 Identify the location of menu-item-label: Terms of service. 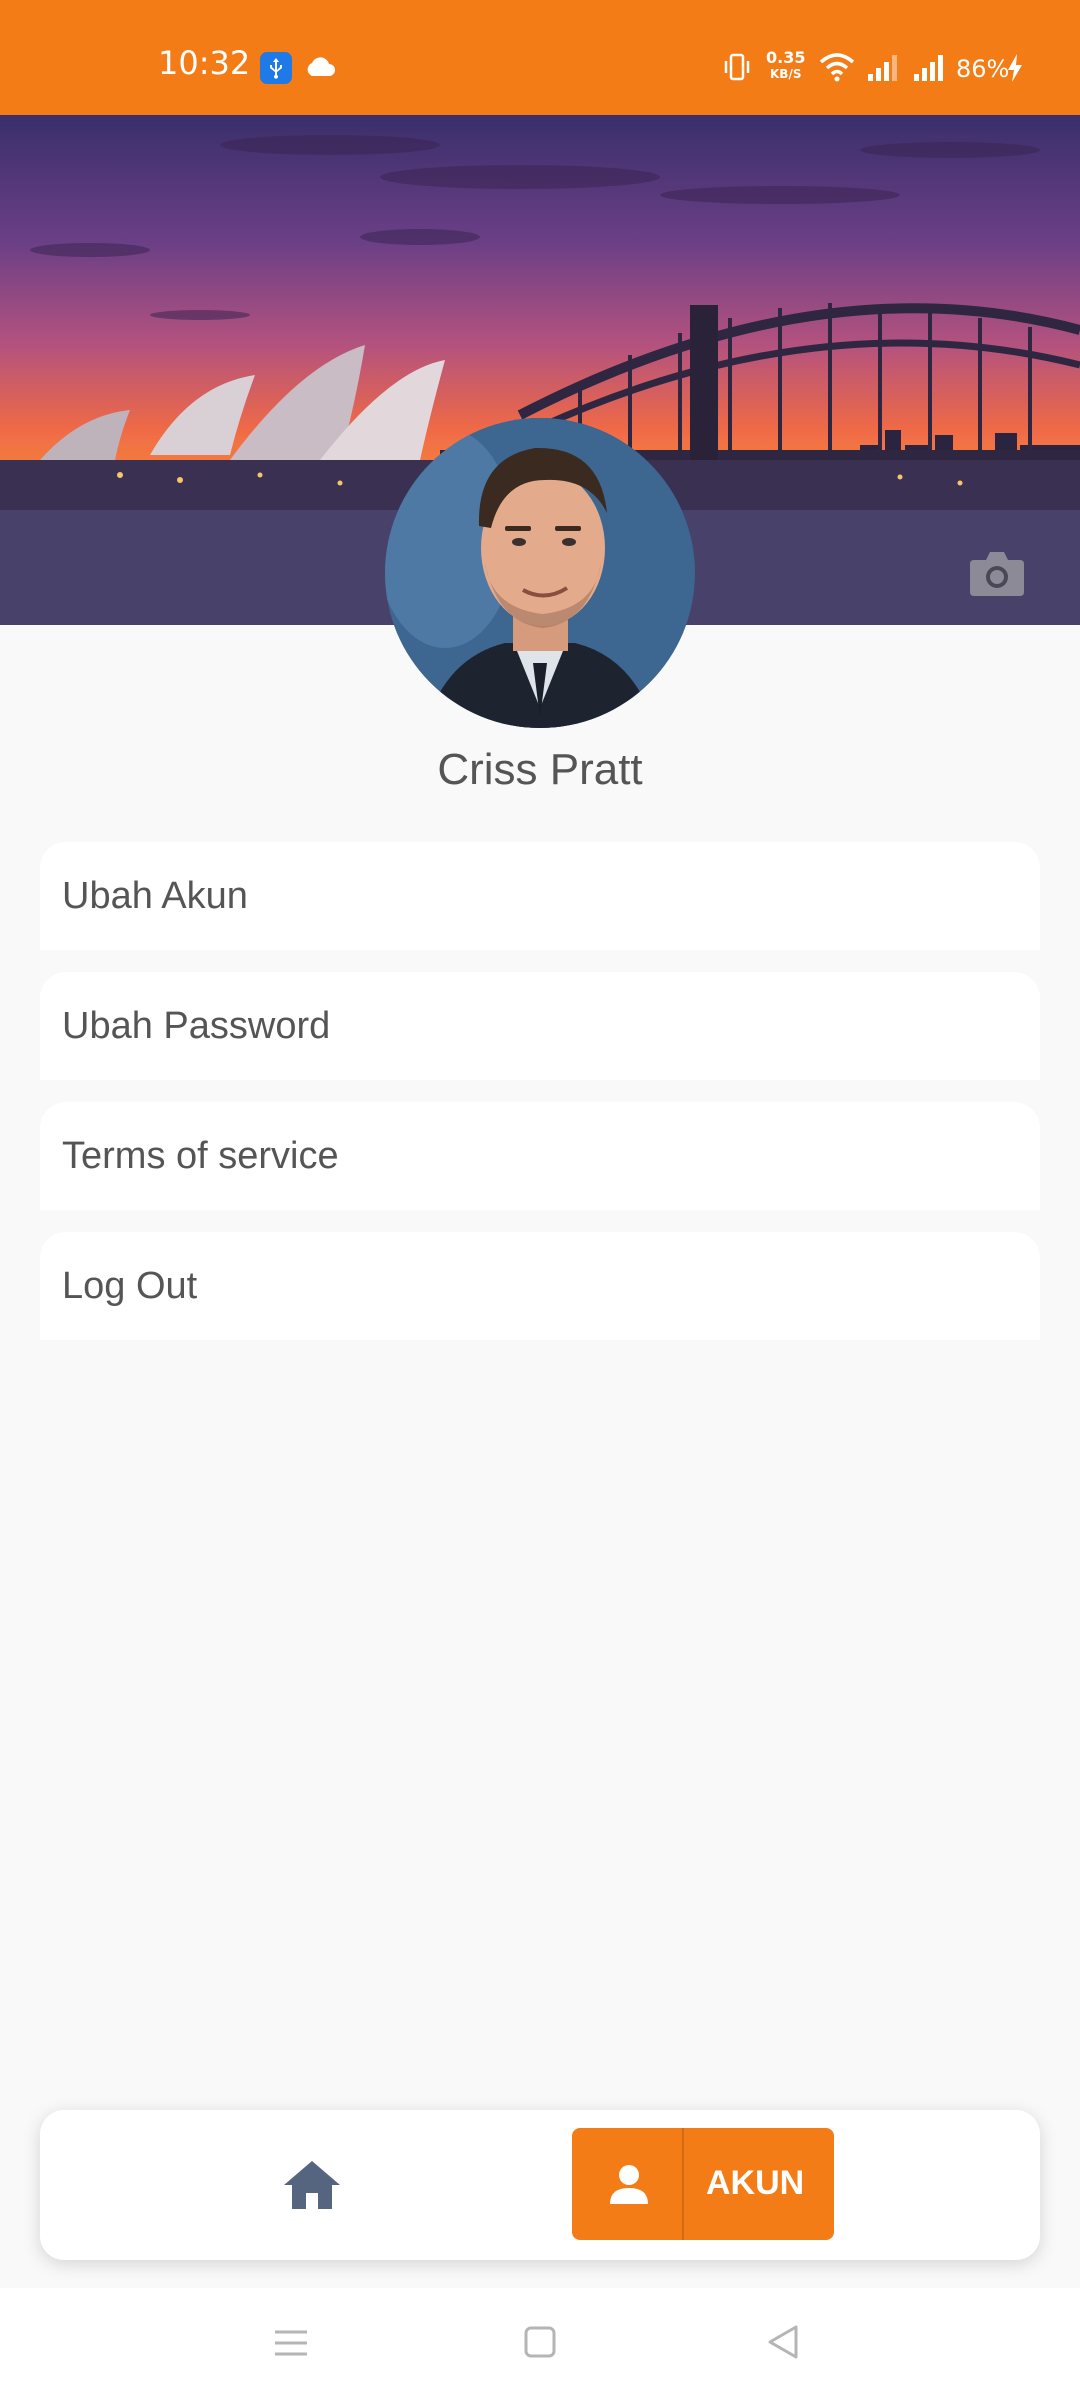
(200, 1155).